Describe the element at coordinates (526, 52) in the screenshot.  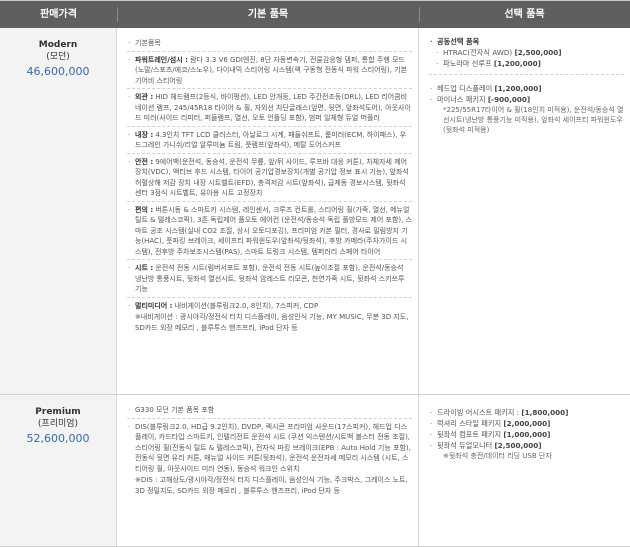
I see `option-item: HTRAC(전자식 AWD) [2,500,000]` at that location.